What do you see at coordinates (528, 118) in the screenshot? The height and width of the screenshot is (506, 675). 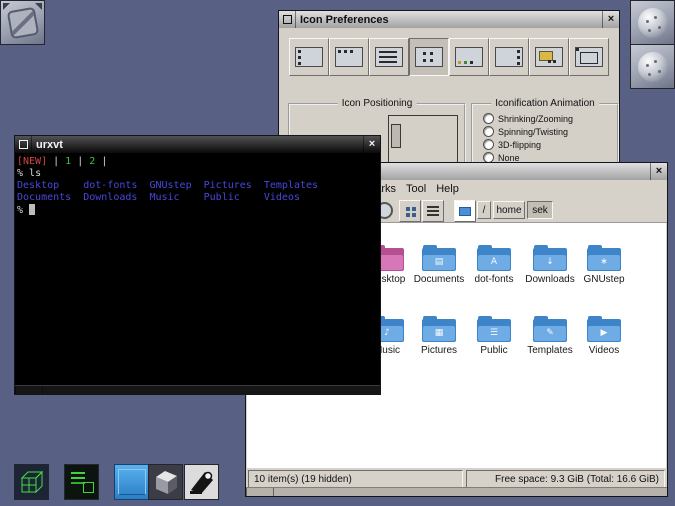 I see `radio-shrinking-zooming: Shrinking/Zooming` at bounding box center [528, 118].